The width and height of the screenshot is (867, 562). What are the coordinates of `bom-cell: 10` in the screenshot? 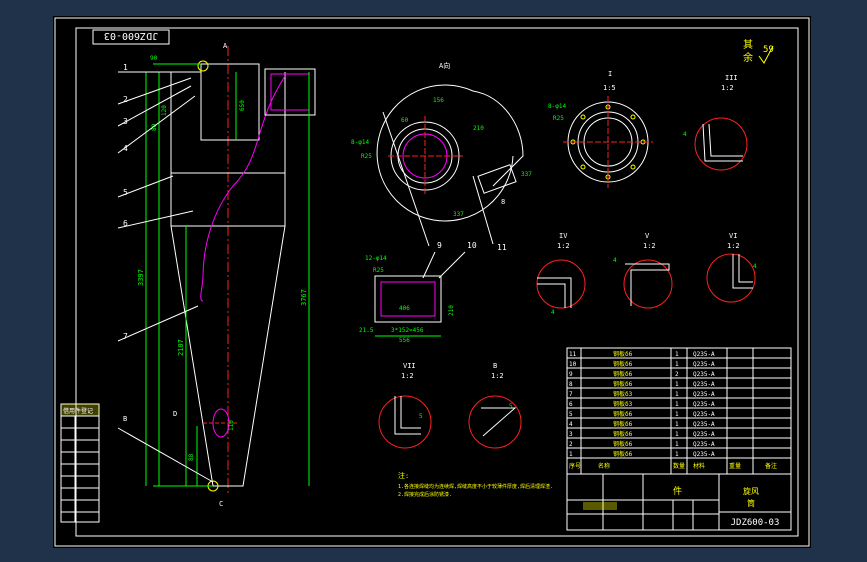 It's located at (573, 364).